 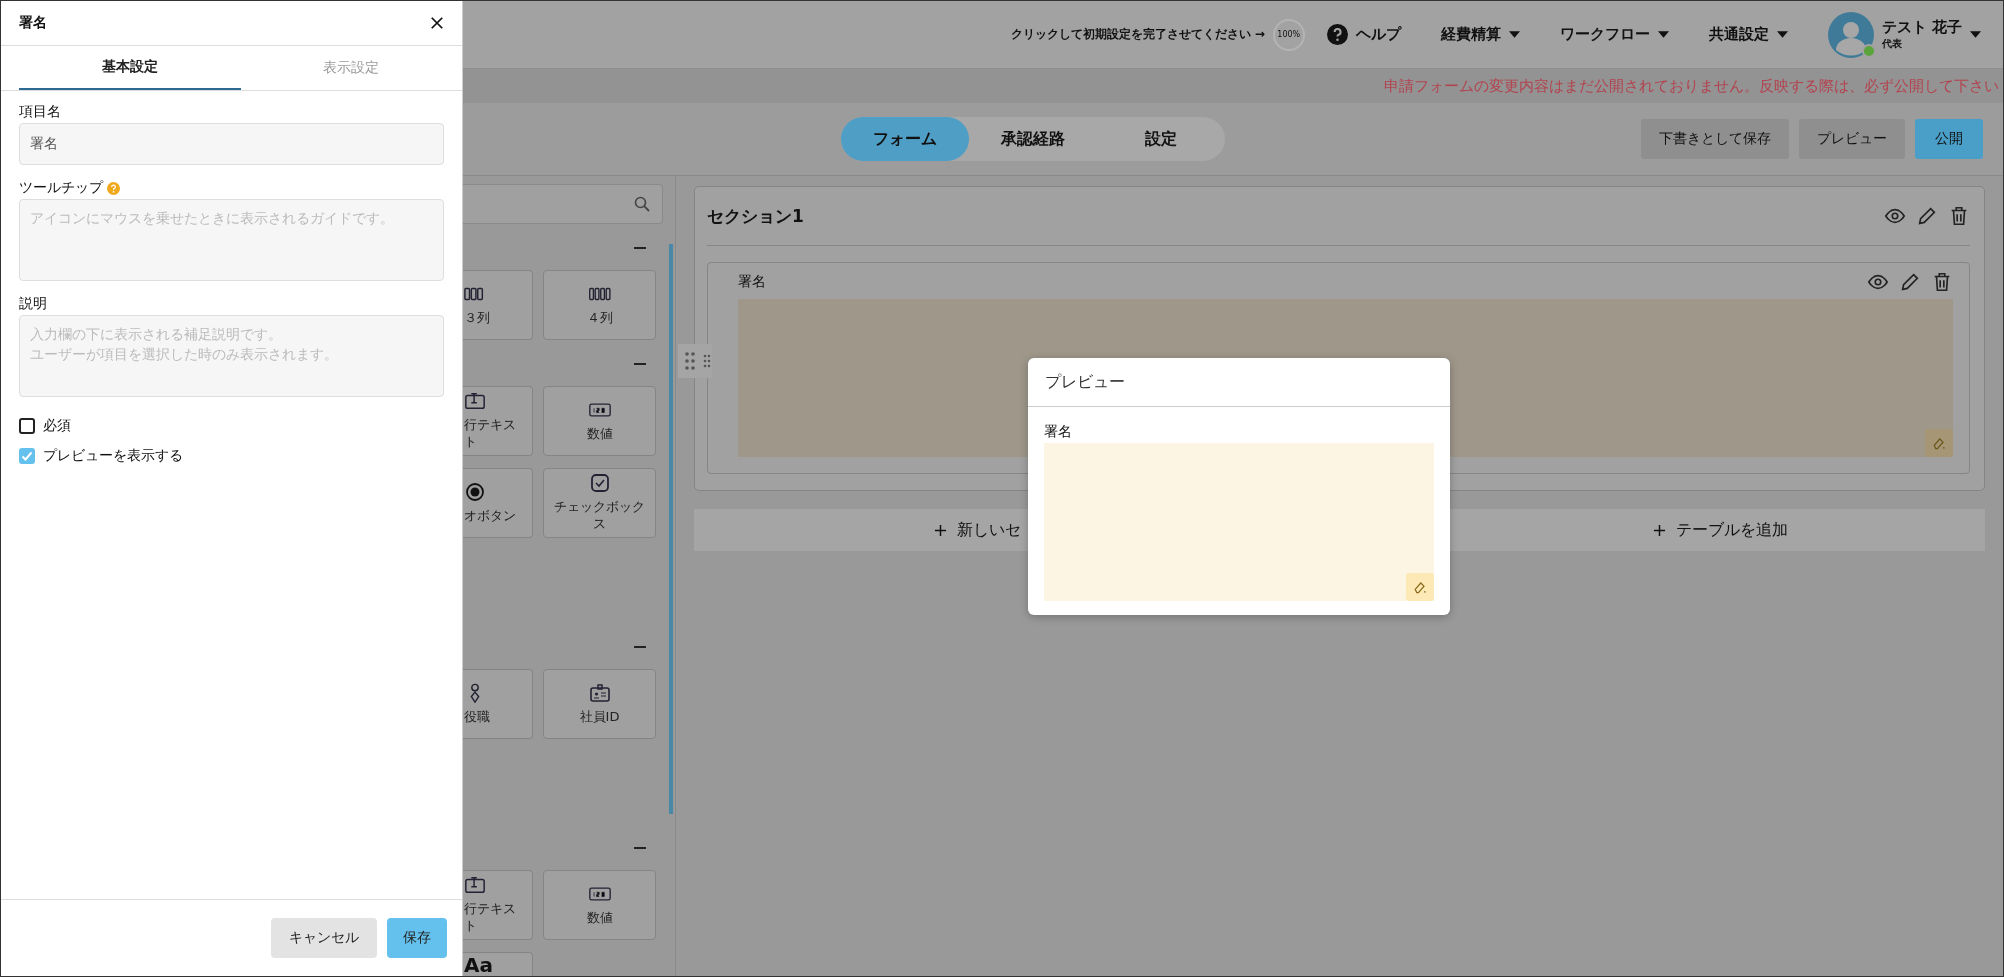 I want to click on tile-label: チェックボックス, so click(x=599, y=516).